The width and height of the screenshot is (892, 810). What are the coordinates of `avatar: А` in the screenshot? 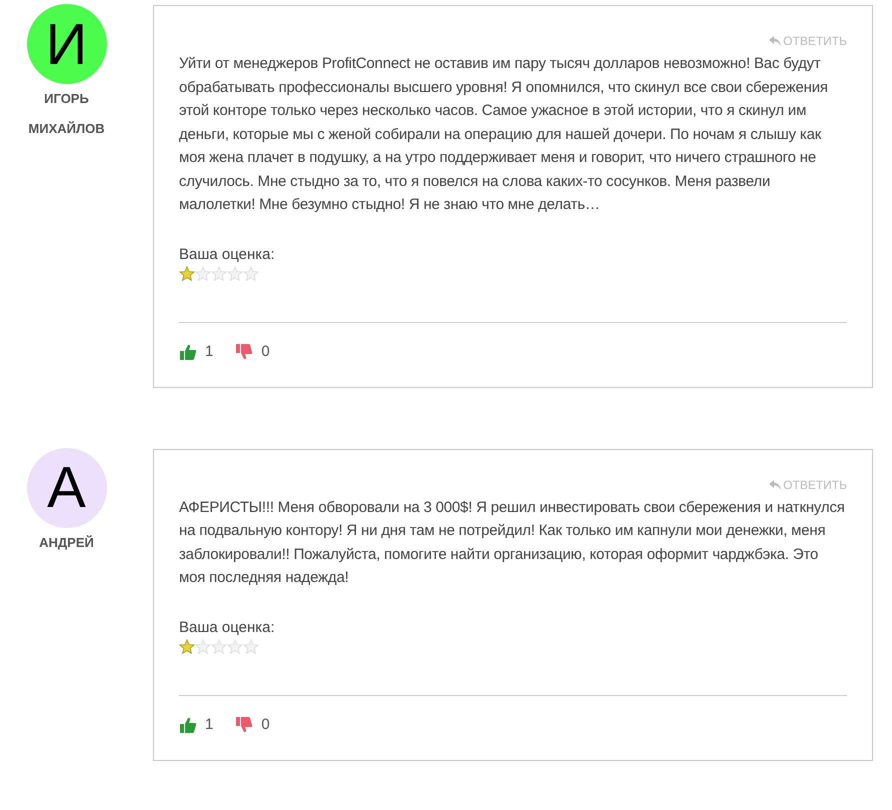 It's located at (66, 488).